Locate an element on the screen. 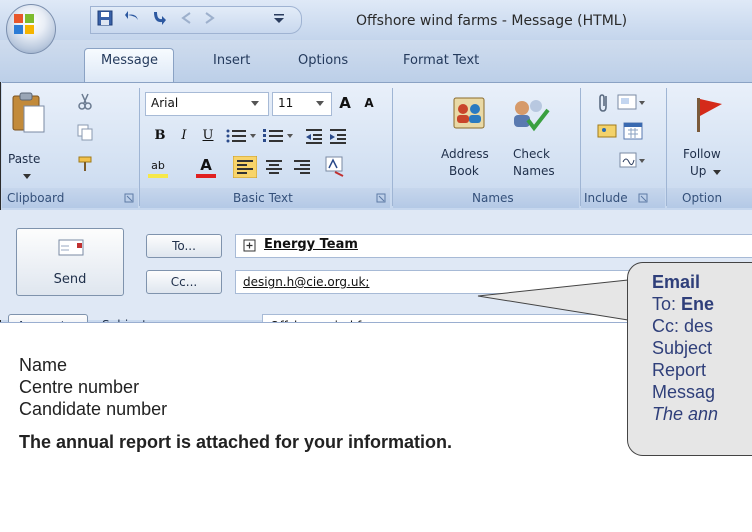 The image size is (752, 532). tab-format-text: Format Text is located at coordinates (441, 60).